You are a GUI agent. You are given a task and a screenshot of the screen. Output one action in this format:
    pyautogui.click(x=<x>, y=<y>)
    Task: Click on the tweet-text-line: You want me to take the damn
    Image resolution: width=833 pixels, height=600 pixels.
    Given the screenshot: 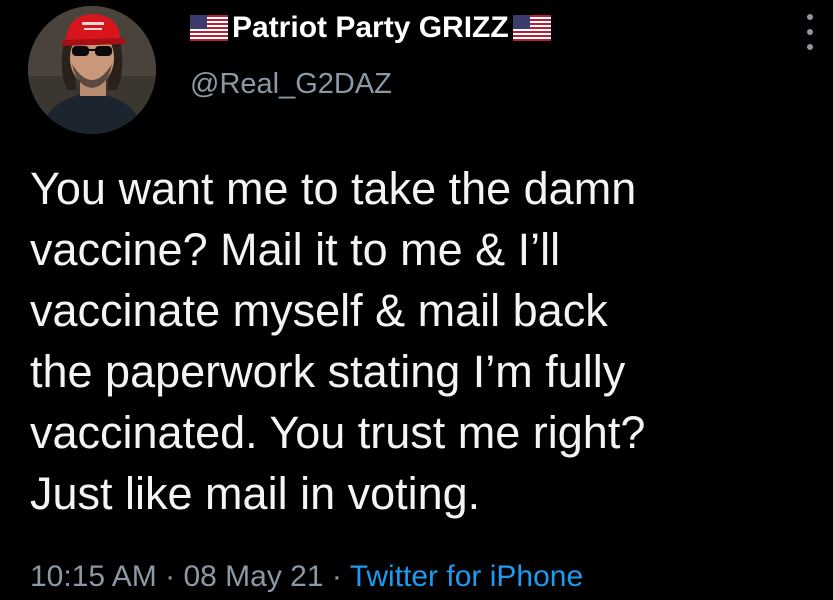 What is the action you would take?
    pyautogui.click(x=333, y=188)
    